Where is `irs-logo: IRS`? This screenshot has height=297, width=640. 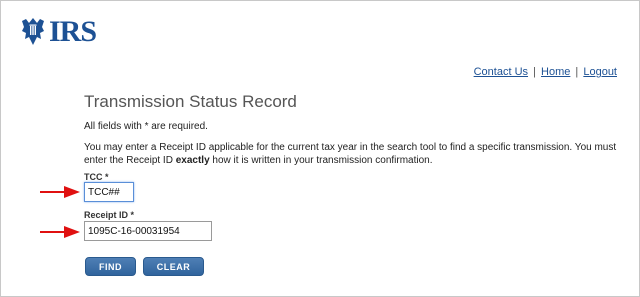 irs-logo: IRS is located at coordinates (58, 32).